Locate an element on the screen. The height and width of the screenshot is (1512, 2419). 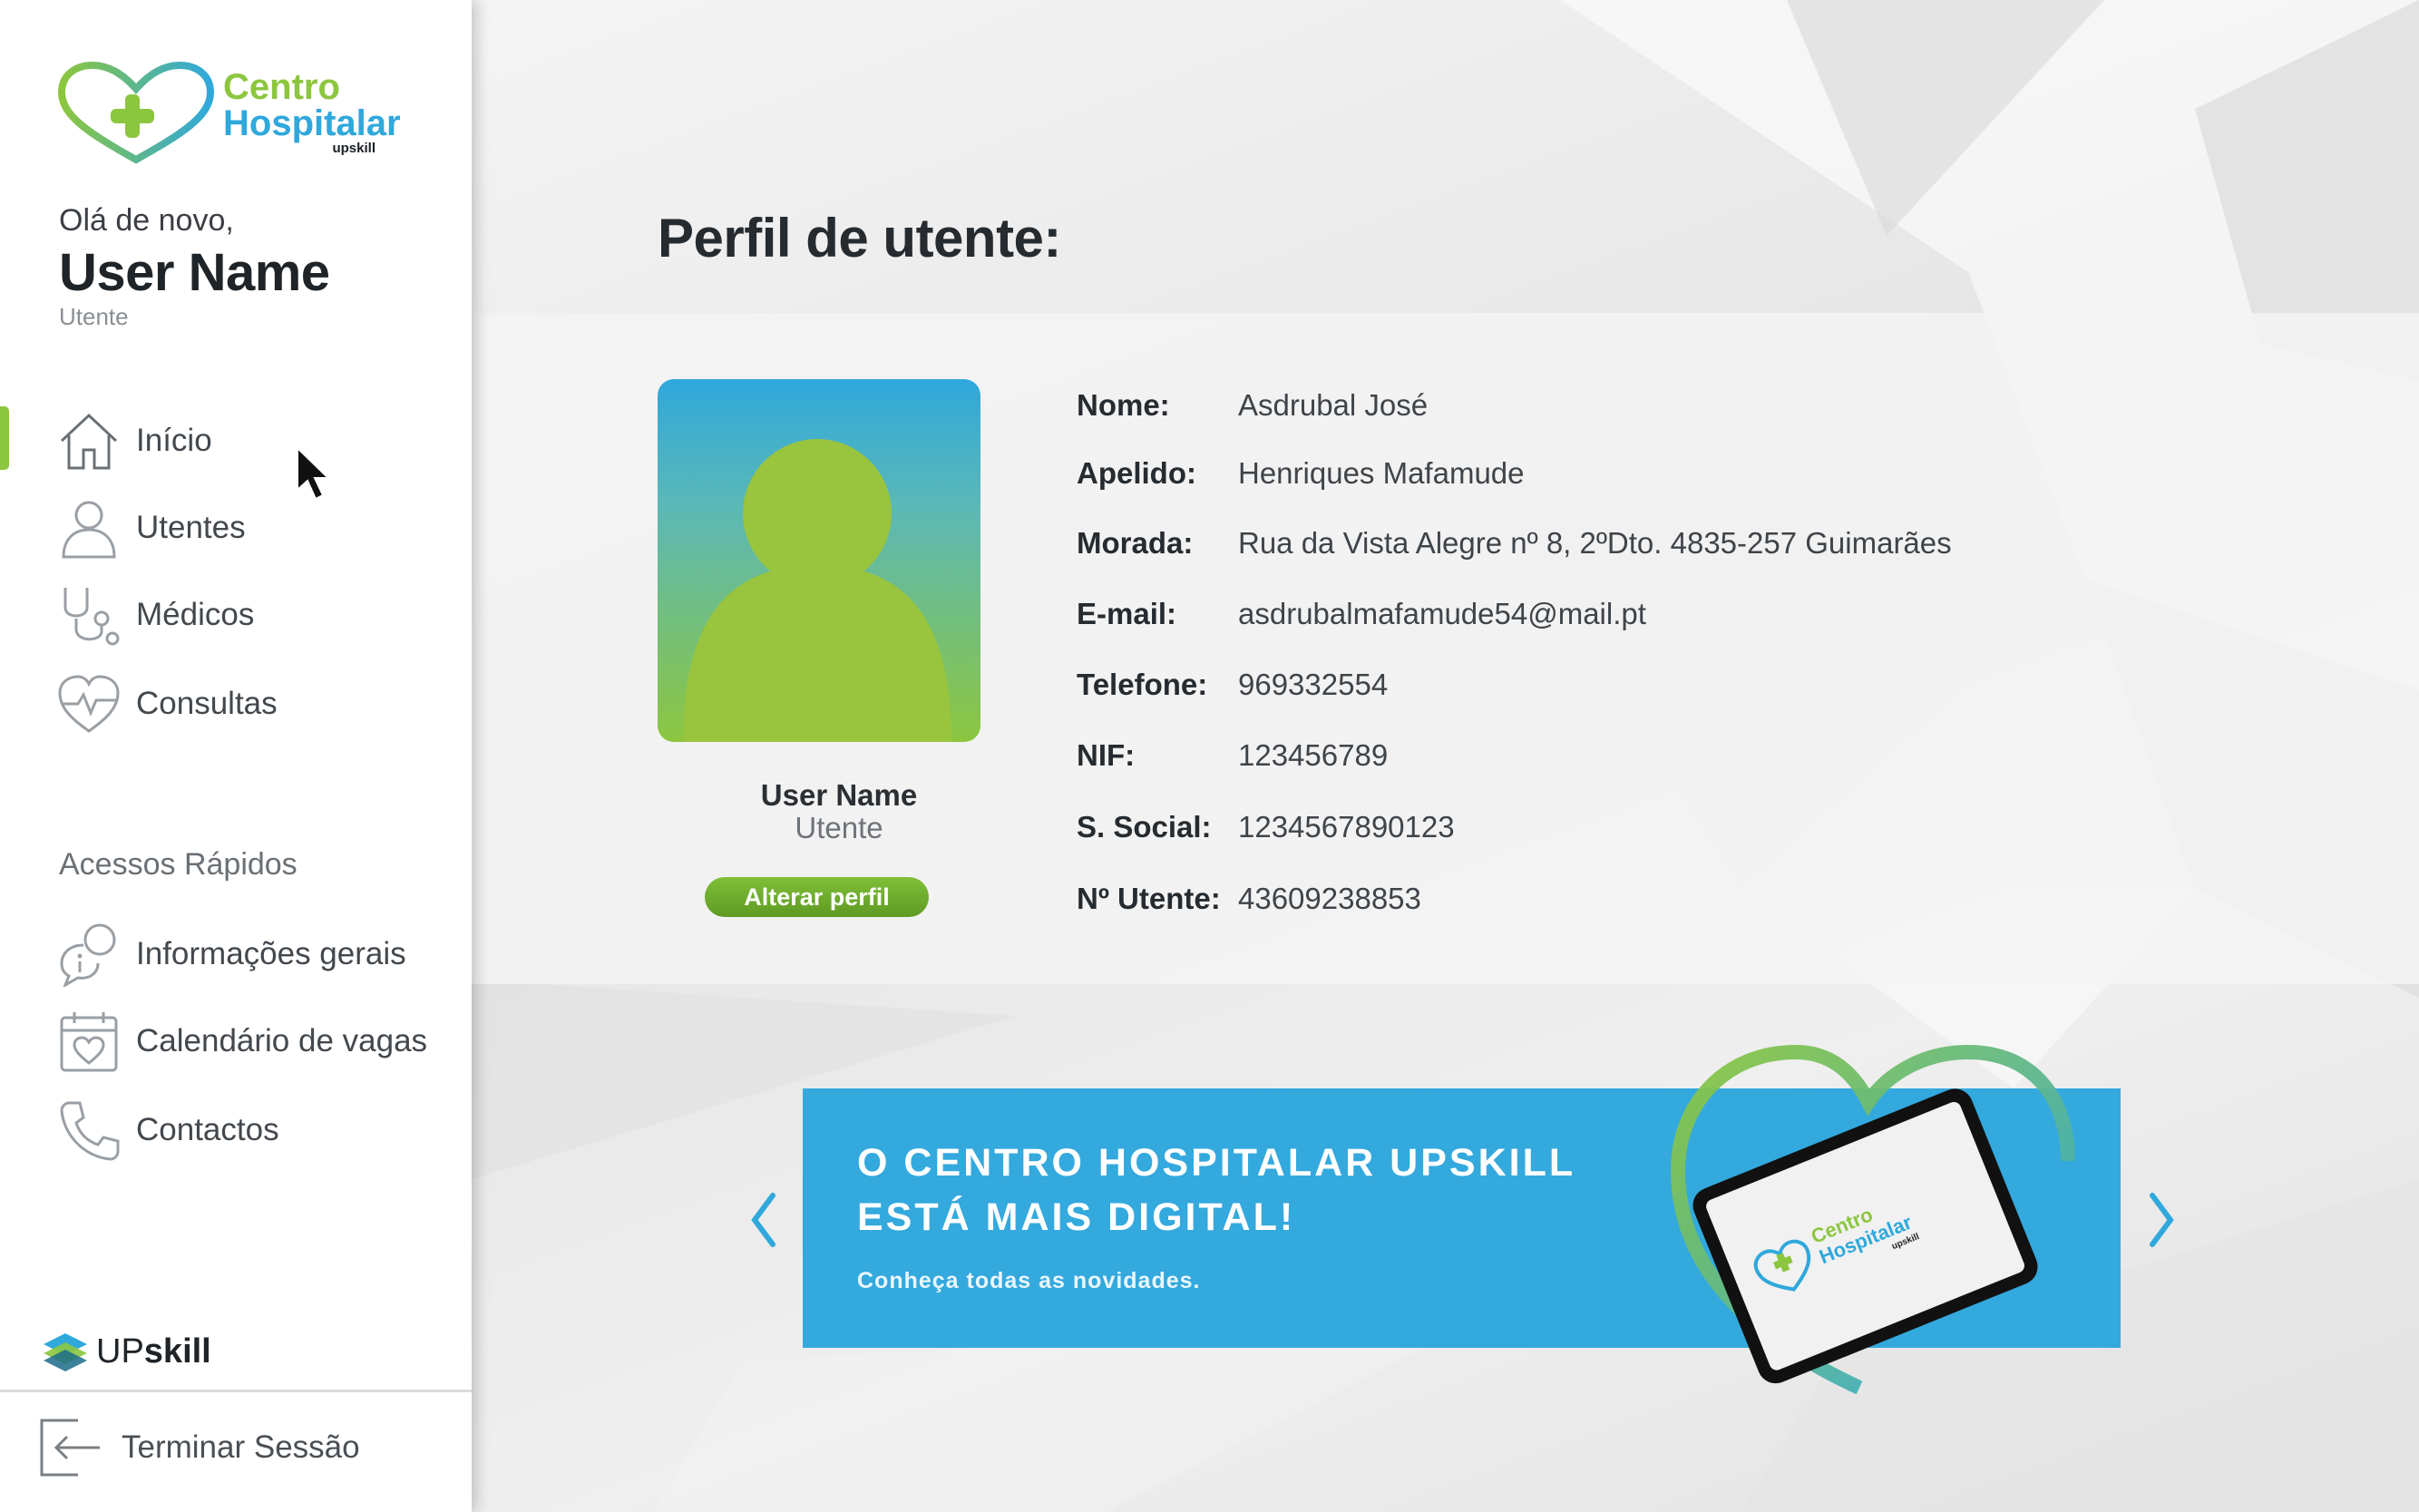
field-label: NIF: is located at coordinates (1106, 755).